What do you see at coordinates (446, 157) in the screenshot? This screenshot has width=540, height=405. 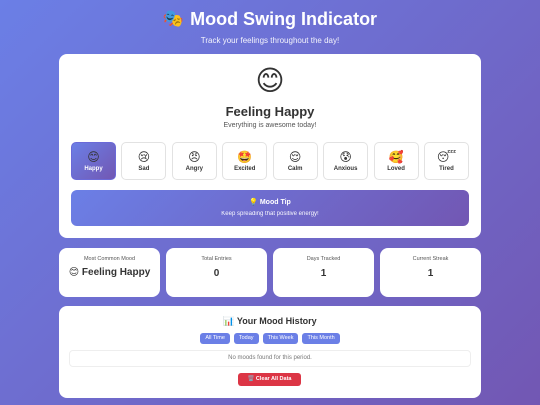 I see `sleeping-face-icon: 😴` at bounding box center [446, 157].